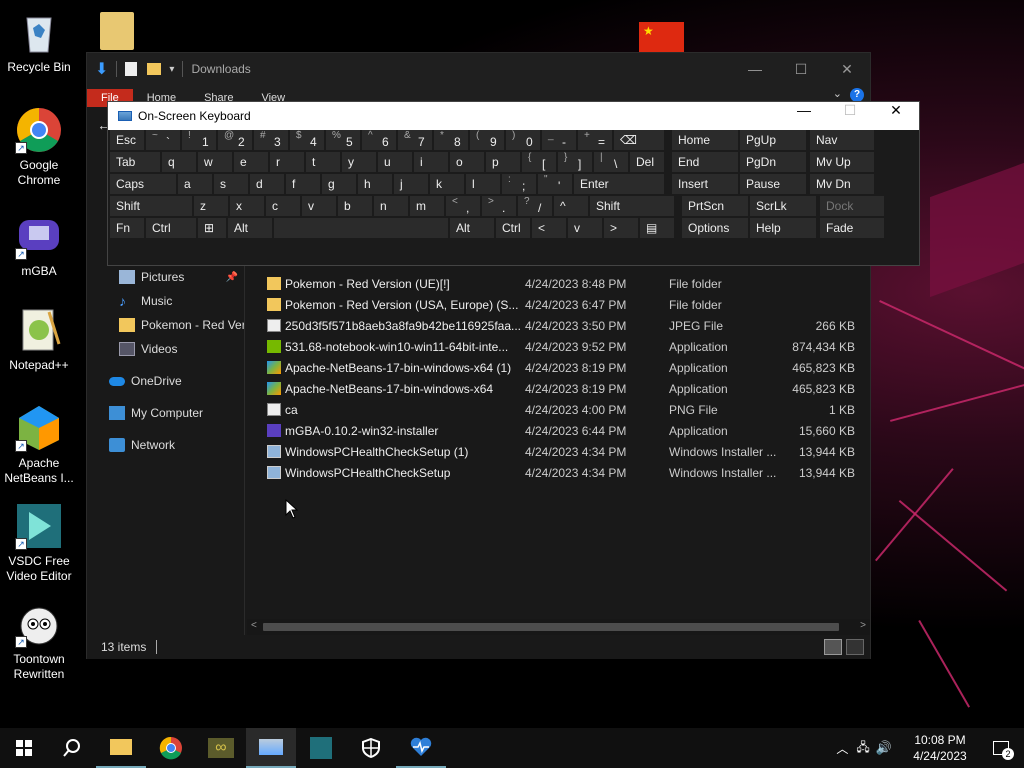  What do you see at coordinates (117, 31) in the screenshot?
I see `folder-icon` at bounding box center [117, 31].